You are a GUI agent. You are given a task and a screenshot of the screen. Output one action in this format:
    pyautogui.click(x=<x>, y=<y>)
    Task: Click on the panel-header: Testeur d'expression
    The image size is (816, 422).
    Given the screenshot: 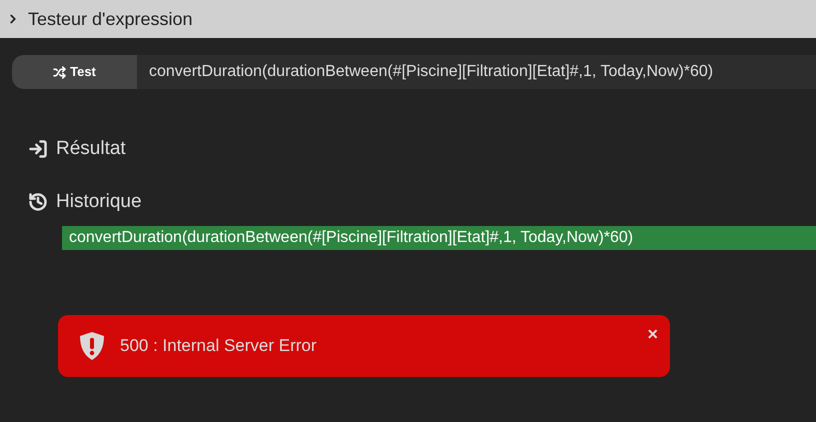 What is the action you would take?
    pyautogui.click(x=408, y=19)
    